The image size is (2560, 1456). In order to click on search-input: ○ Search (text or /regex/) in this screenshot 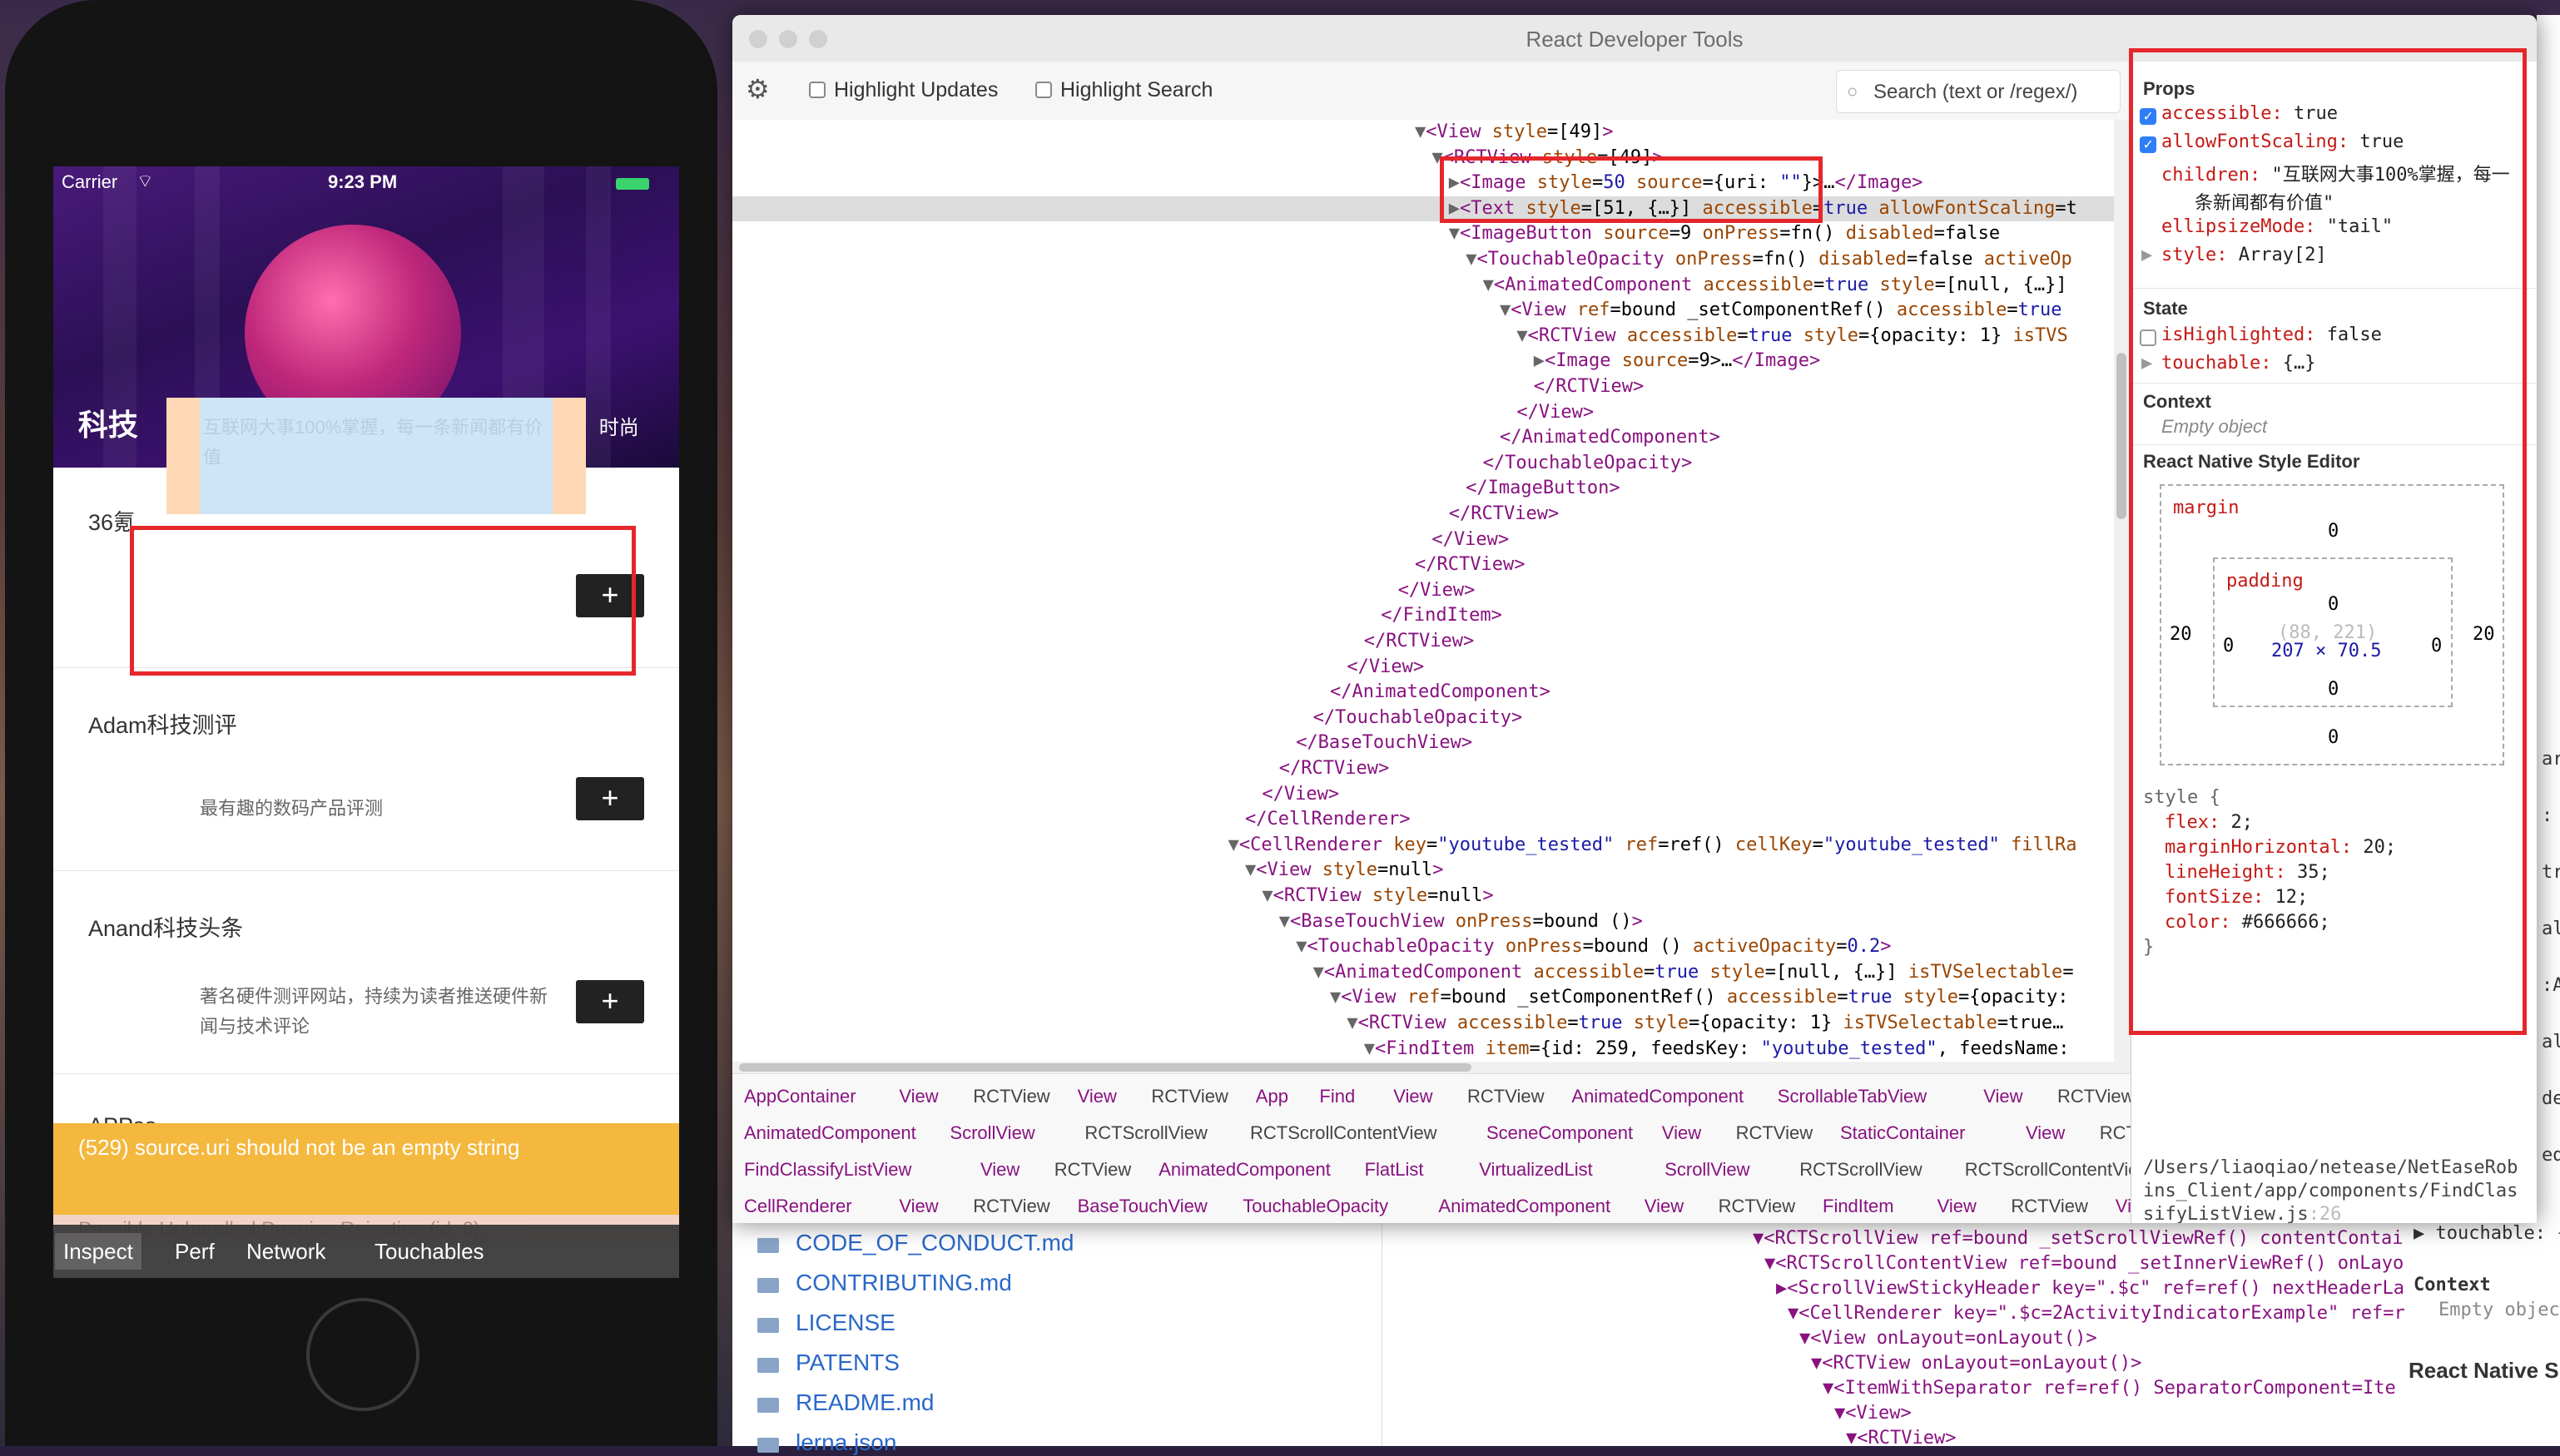, I will do `click(1979, 91)`.